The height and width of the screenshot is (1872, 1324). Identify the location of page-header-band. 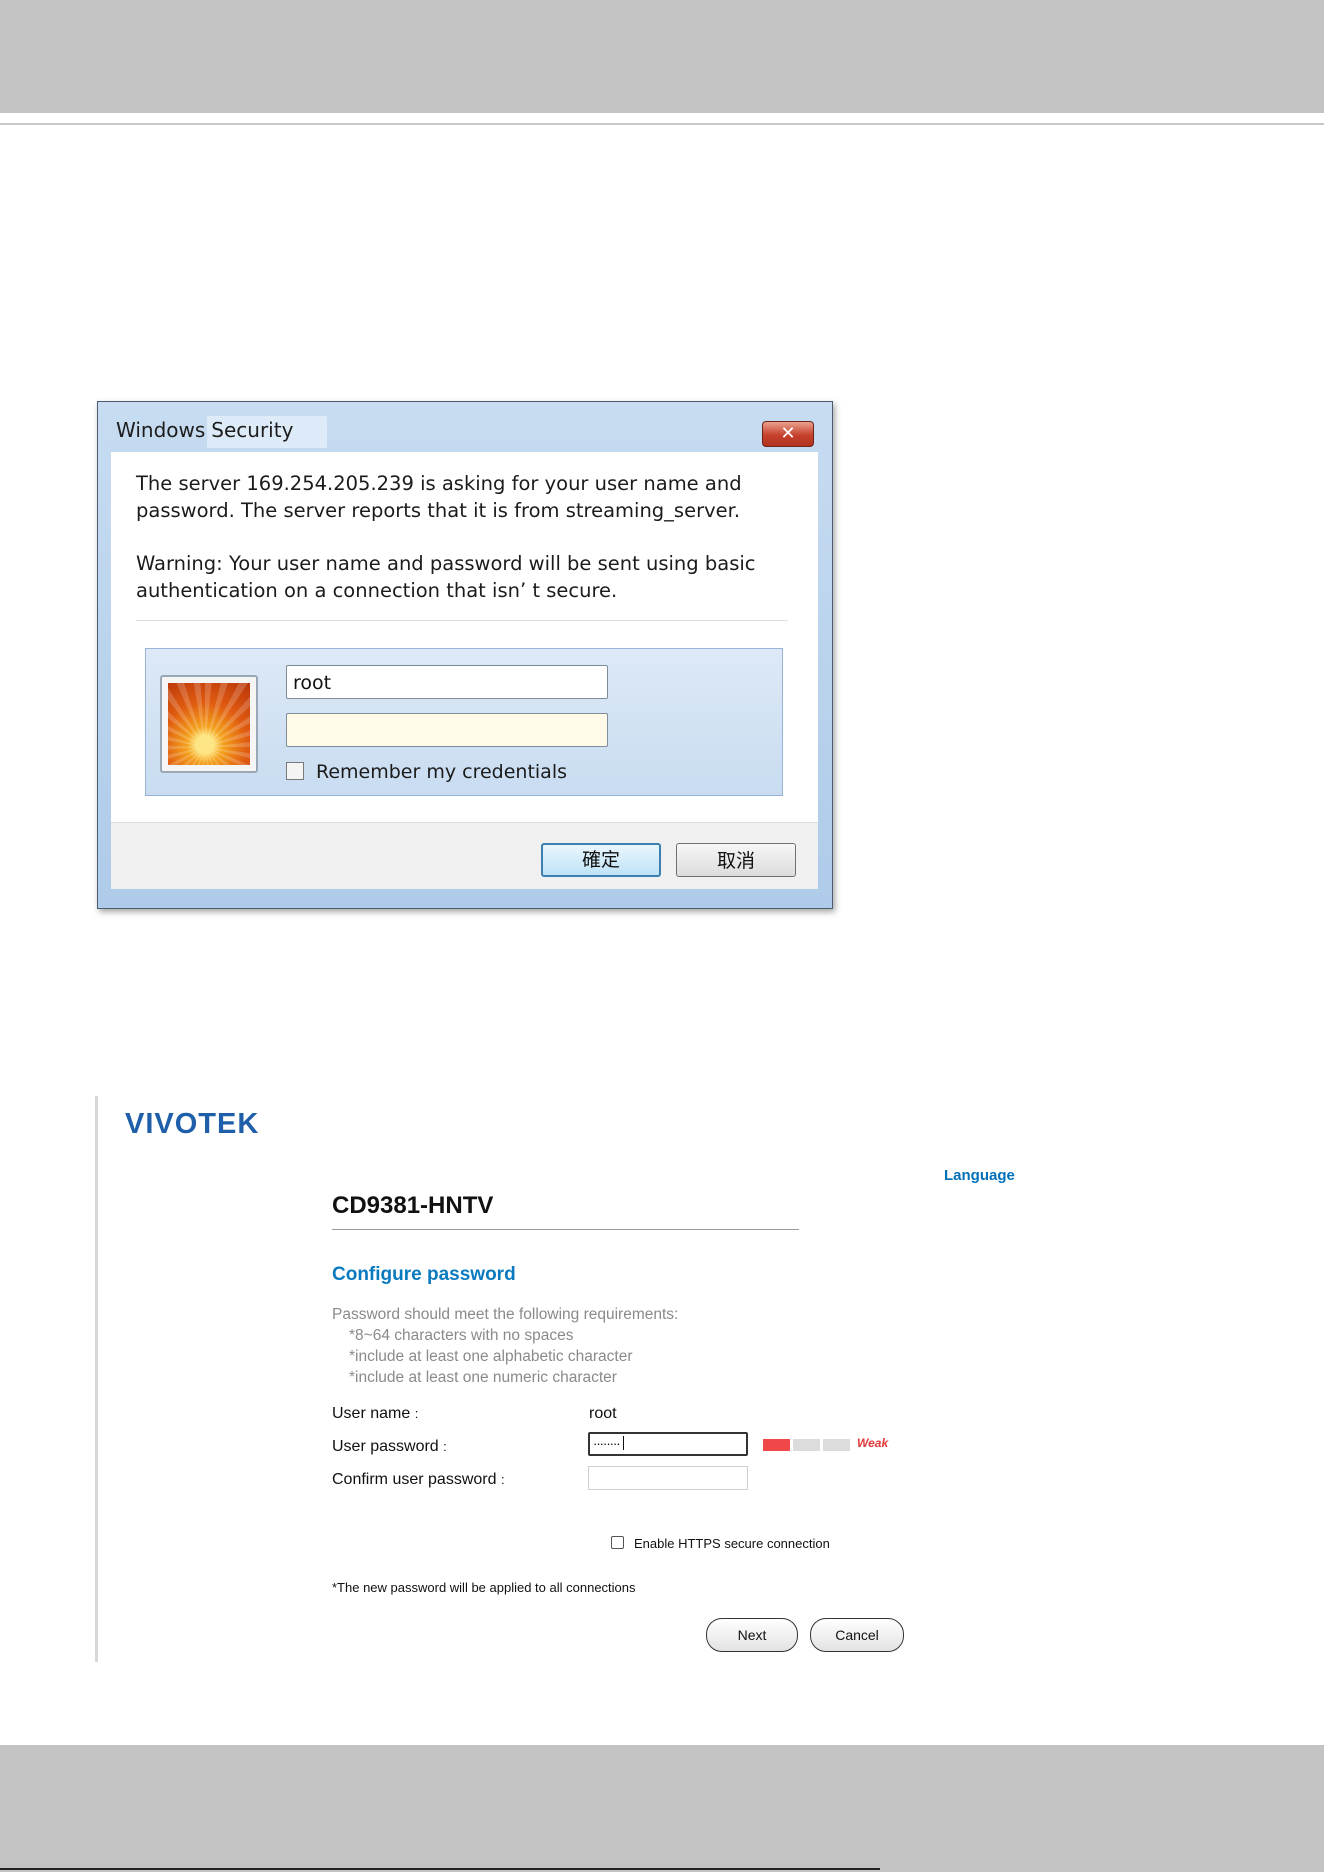
(662, 56).